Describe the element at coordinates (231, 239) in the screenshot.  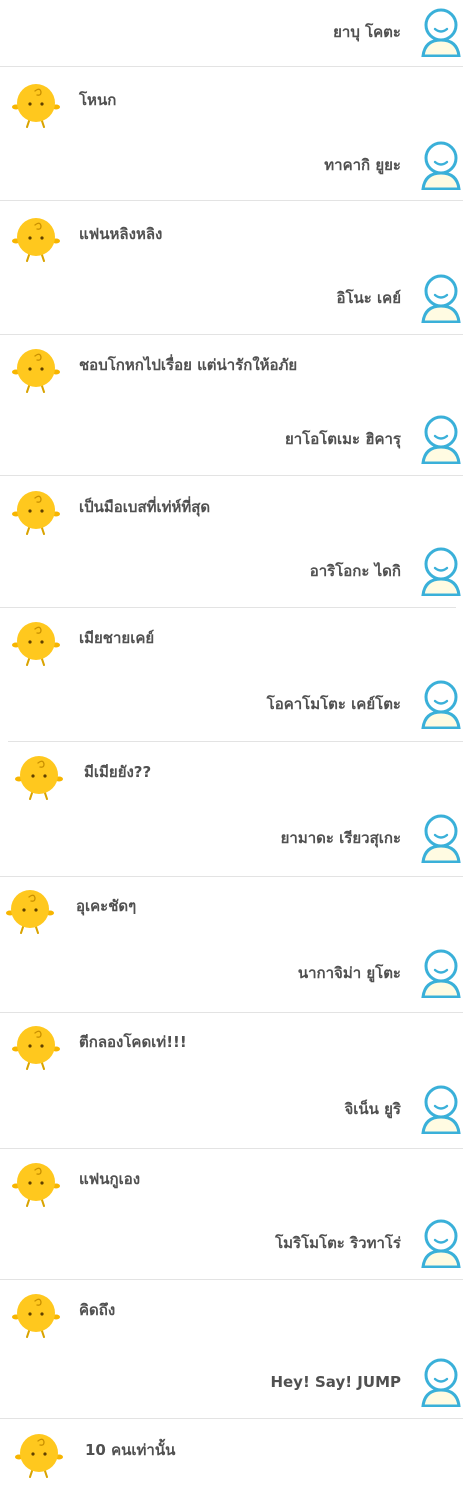
I see `bot-message: แฟนหลิงหลิง` at that location.